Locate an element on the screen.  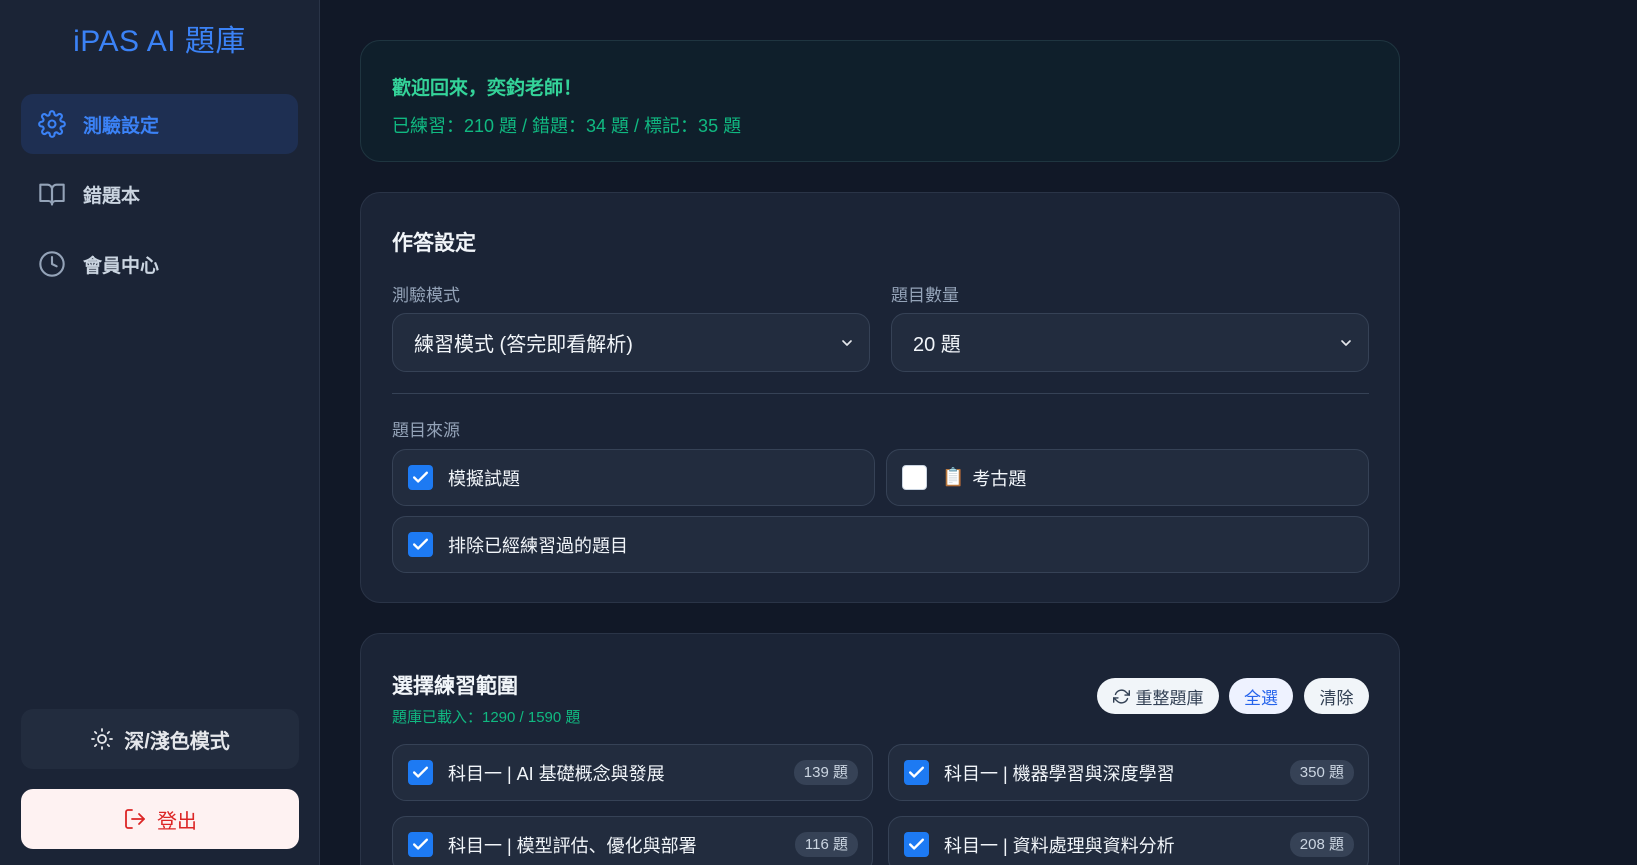
sidebar-item-member-center: 會員中心 is located at coordinates (159, 264).